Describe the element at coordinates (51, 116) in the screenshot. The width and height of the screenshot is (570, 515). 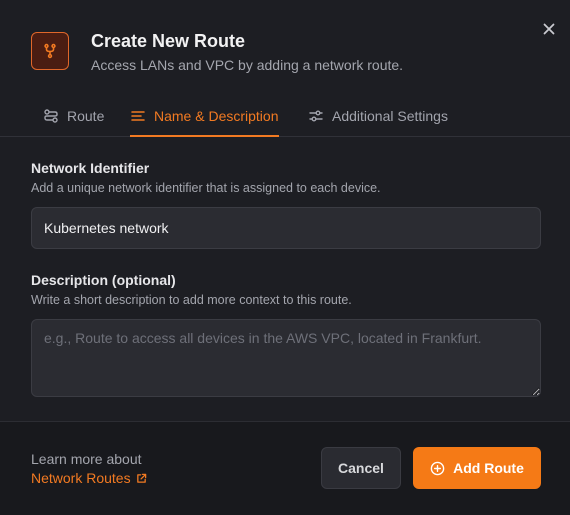
I see `route-settings-icon` at that location.